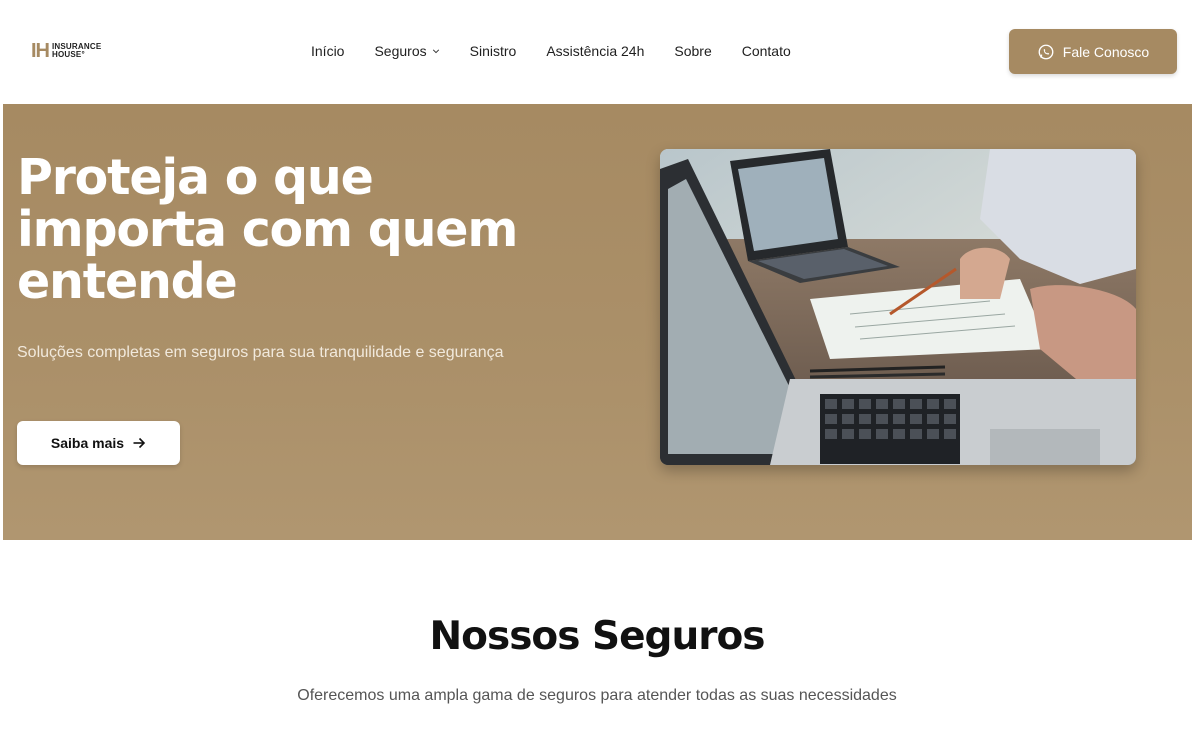 This screenshot has width=1194, height=744. I want to click on logo-wordmark: INSURANCE HOUSE°, so click(76, 51).